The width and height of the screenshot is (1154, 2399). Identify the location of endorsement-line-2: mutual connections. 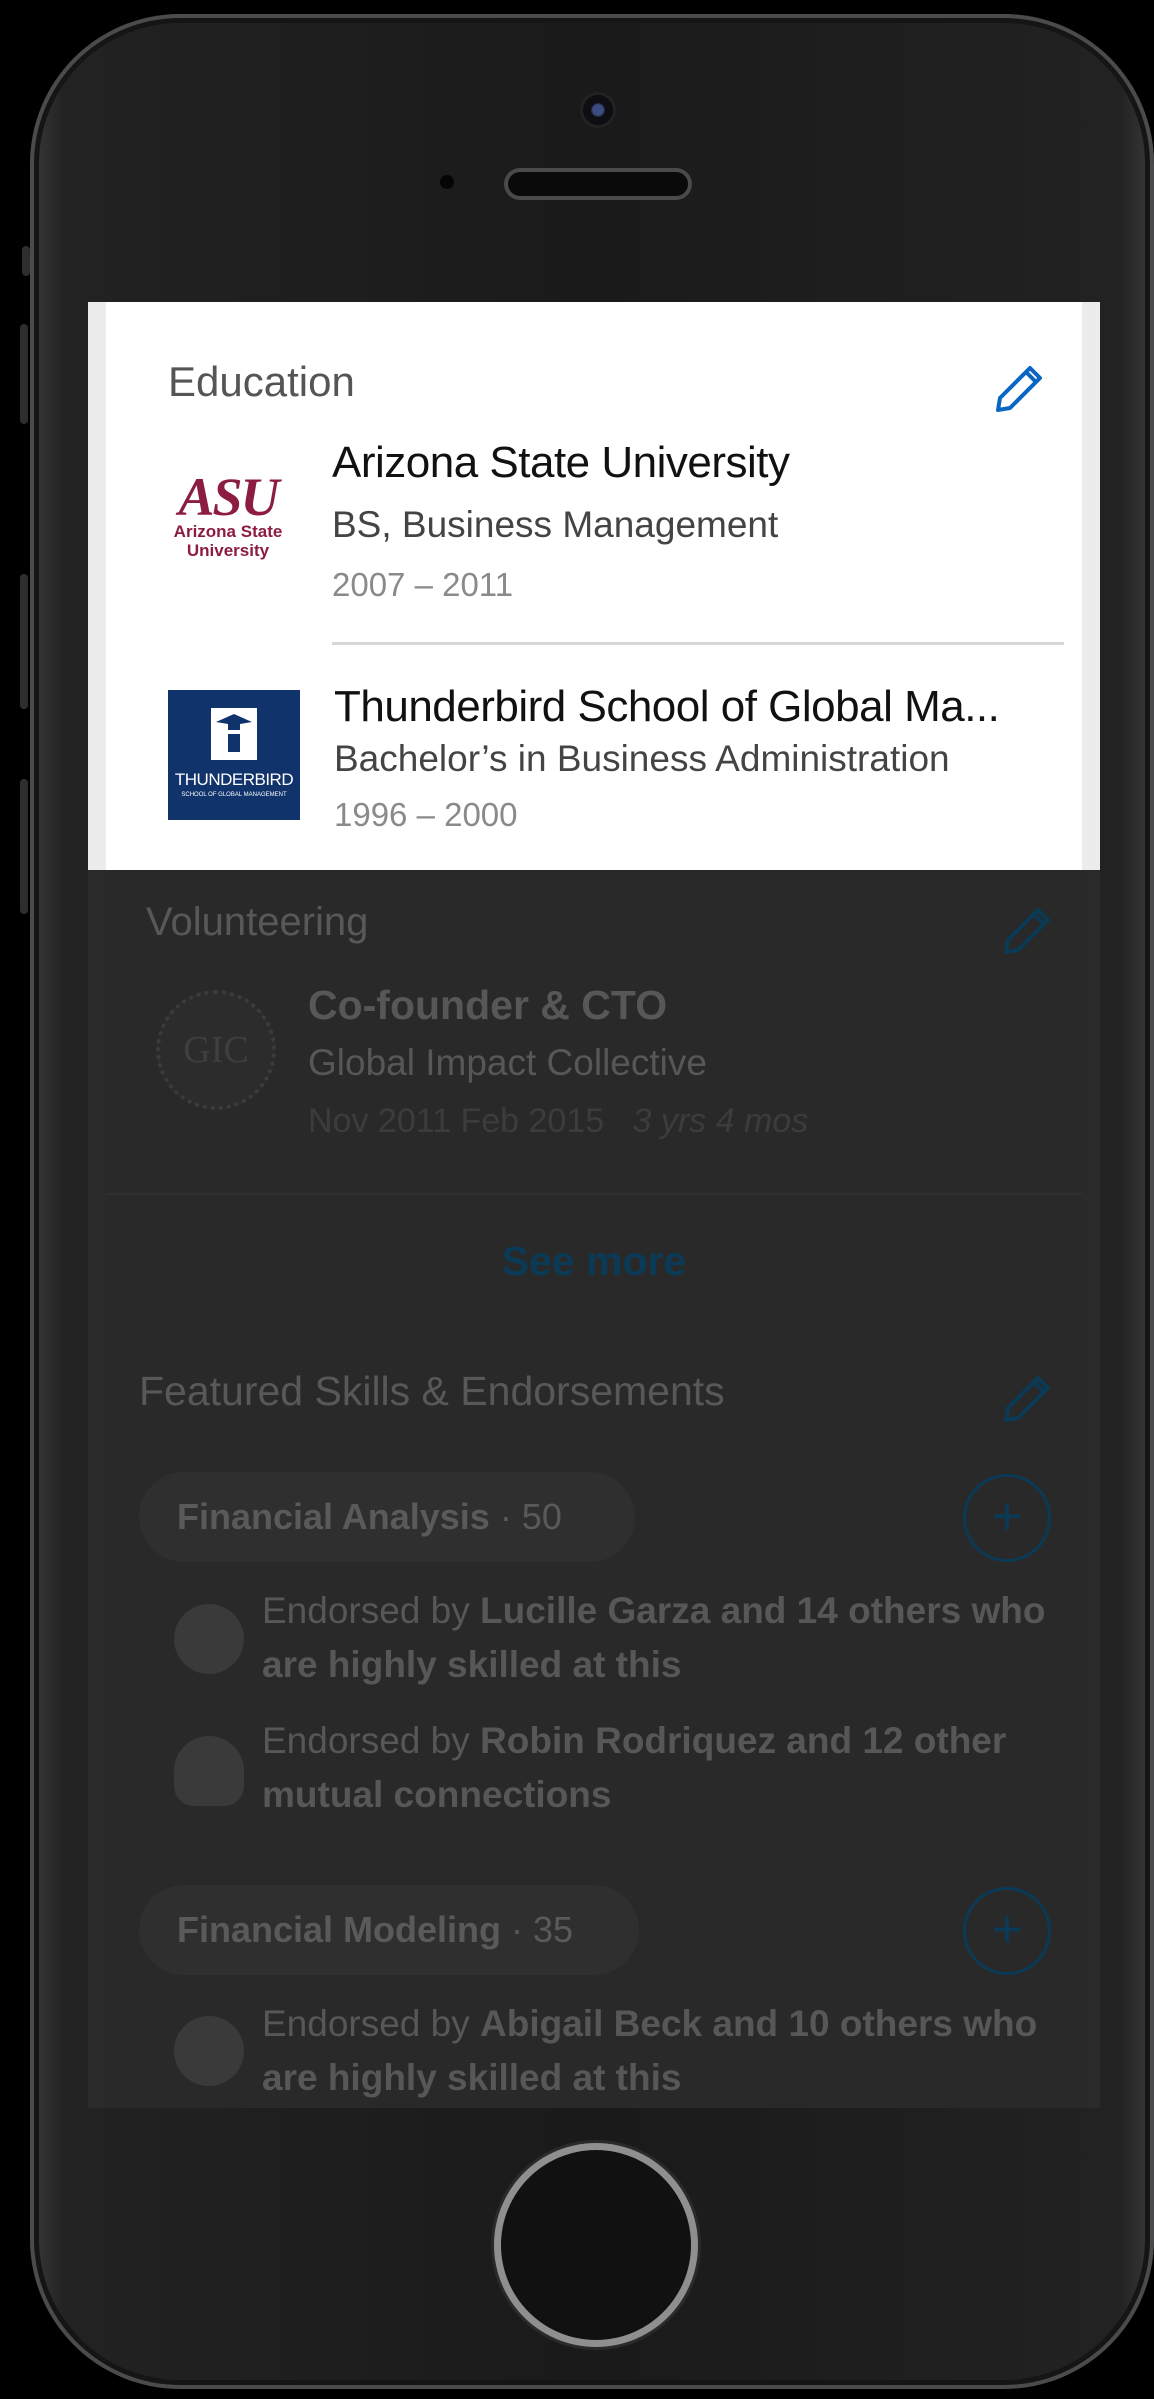
(437, 1794).